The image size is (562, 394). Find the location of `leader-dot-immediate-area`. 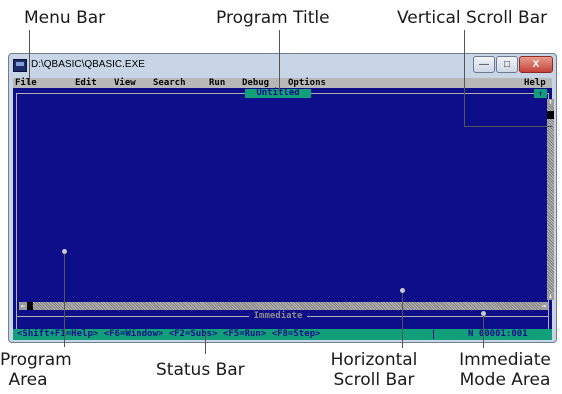

leader-dot-immediate-area is located at coordinates (483, 313).